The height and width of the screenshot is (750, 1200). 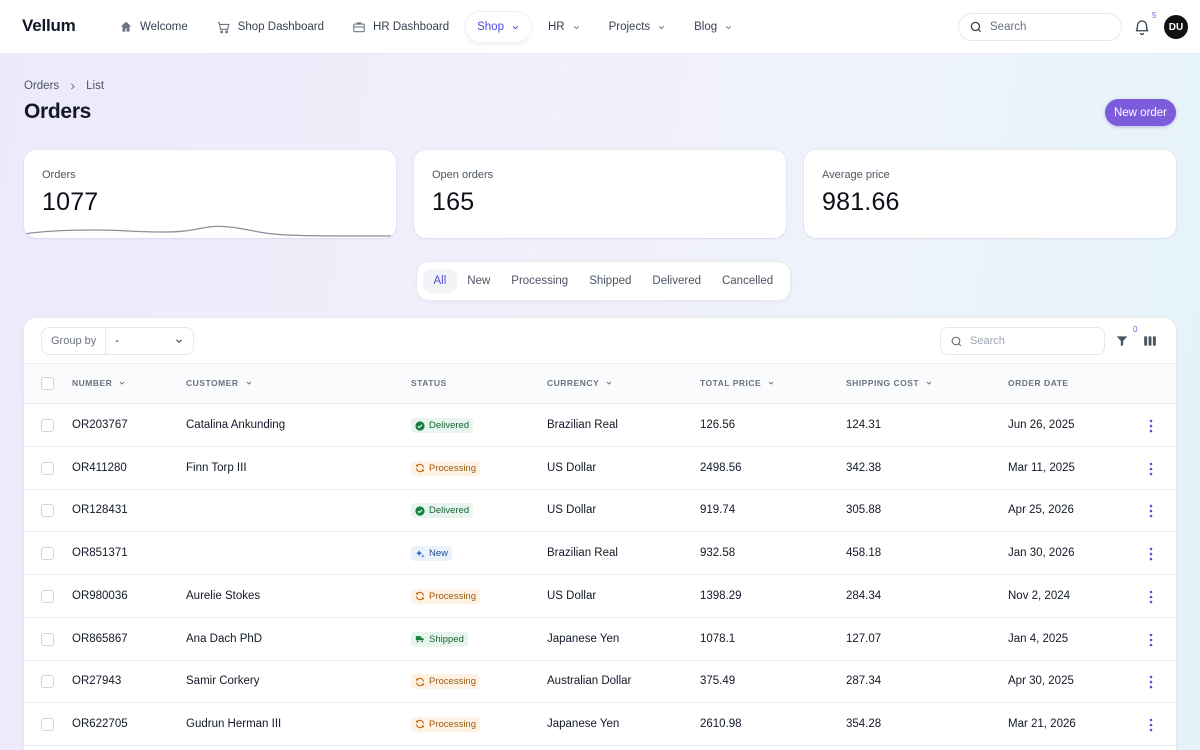 I want to click on customer-name: Ana Dach PhD, so click(x=224, y=638).